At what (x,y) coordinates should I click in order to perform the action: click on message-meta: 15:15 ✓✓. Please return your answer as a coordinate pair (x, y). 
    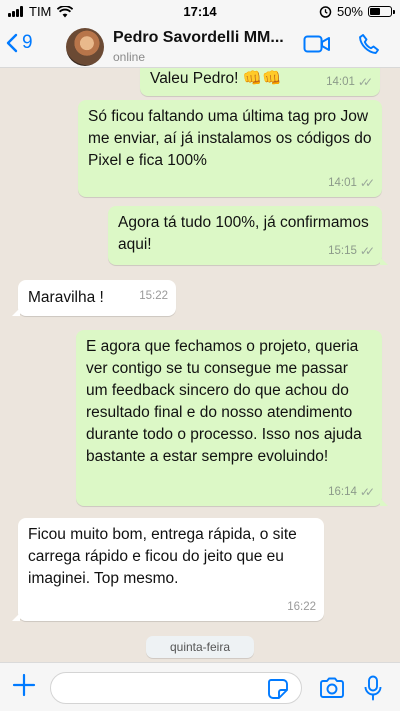
    Looking at the image, I should click on (351, 251).